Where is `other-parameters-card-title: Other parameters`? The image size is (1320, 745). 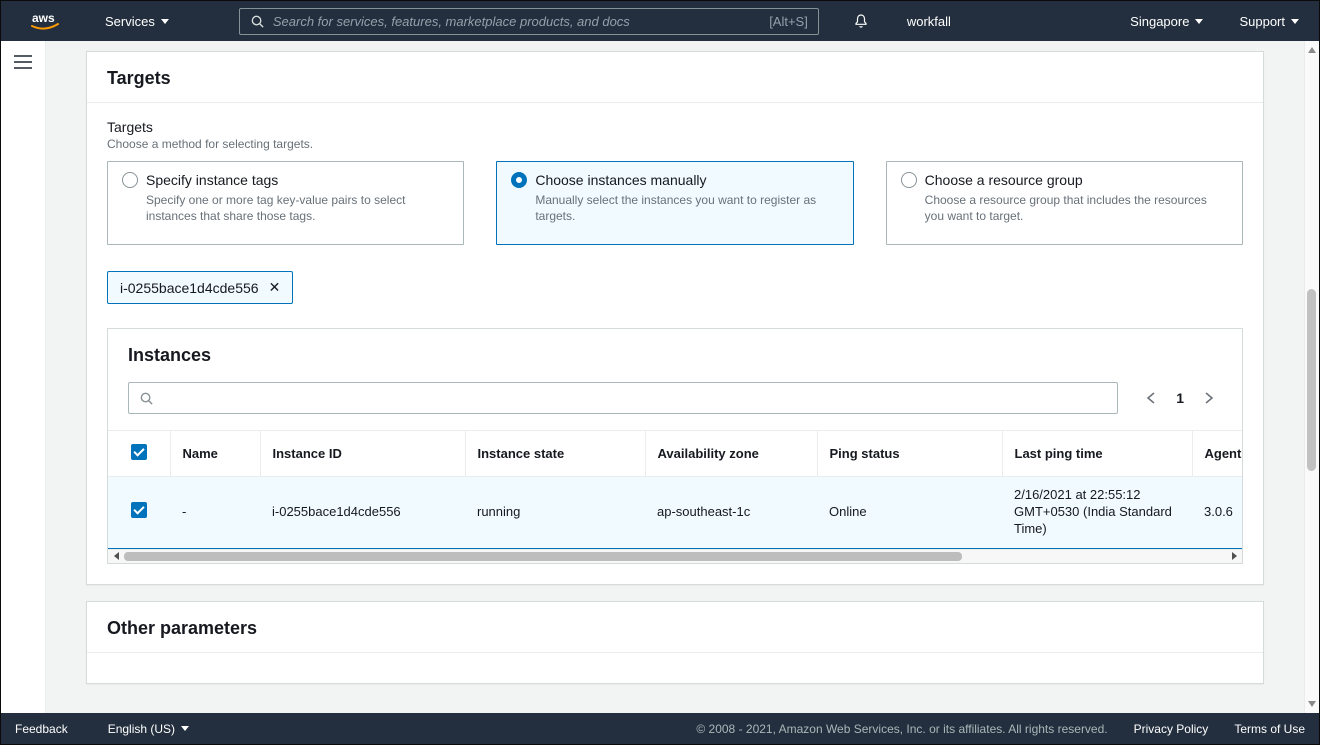 other-parameters-card-title: Other parameters is located at coordinates (182, 627).